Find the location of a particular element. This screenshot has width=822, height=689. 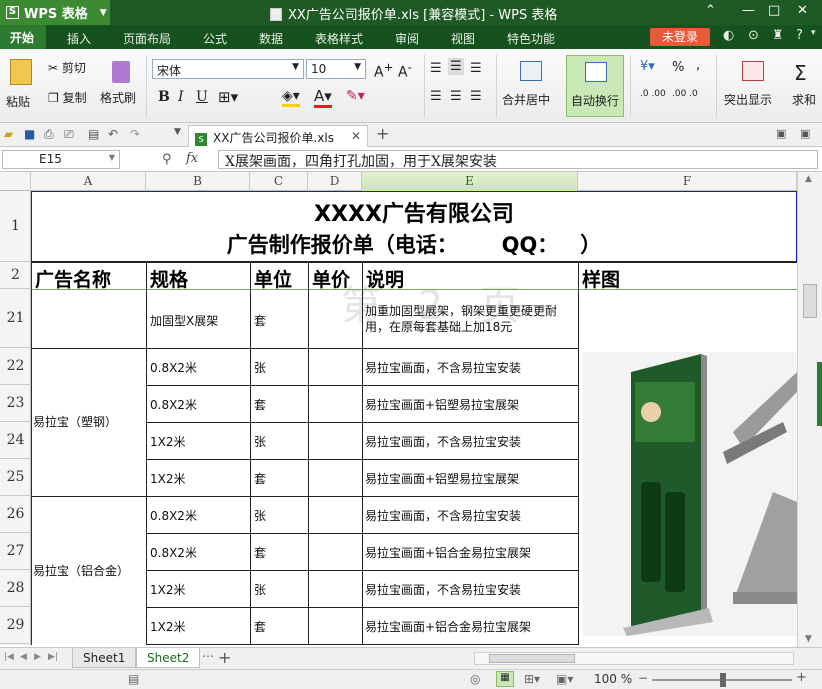

zoom-thumb is located at coordinates (723, 680).